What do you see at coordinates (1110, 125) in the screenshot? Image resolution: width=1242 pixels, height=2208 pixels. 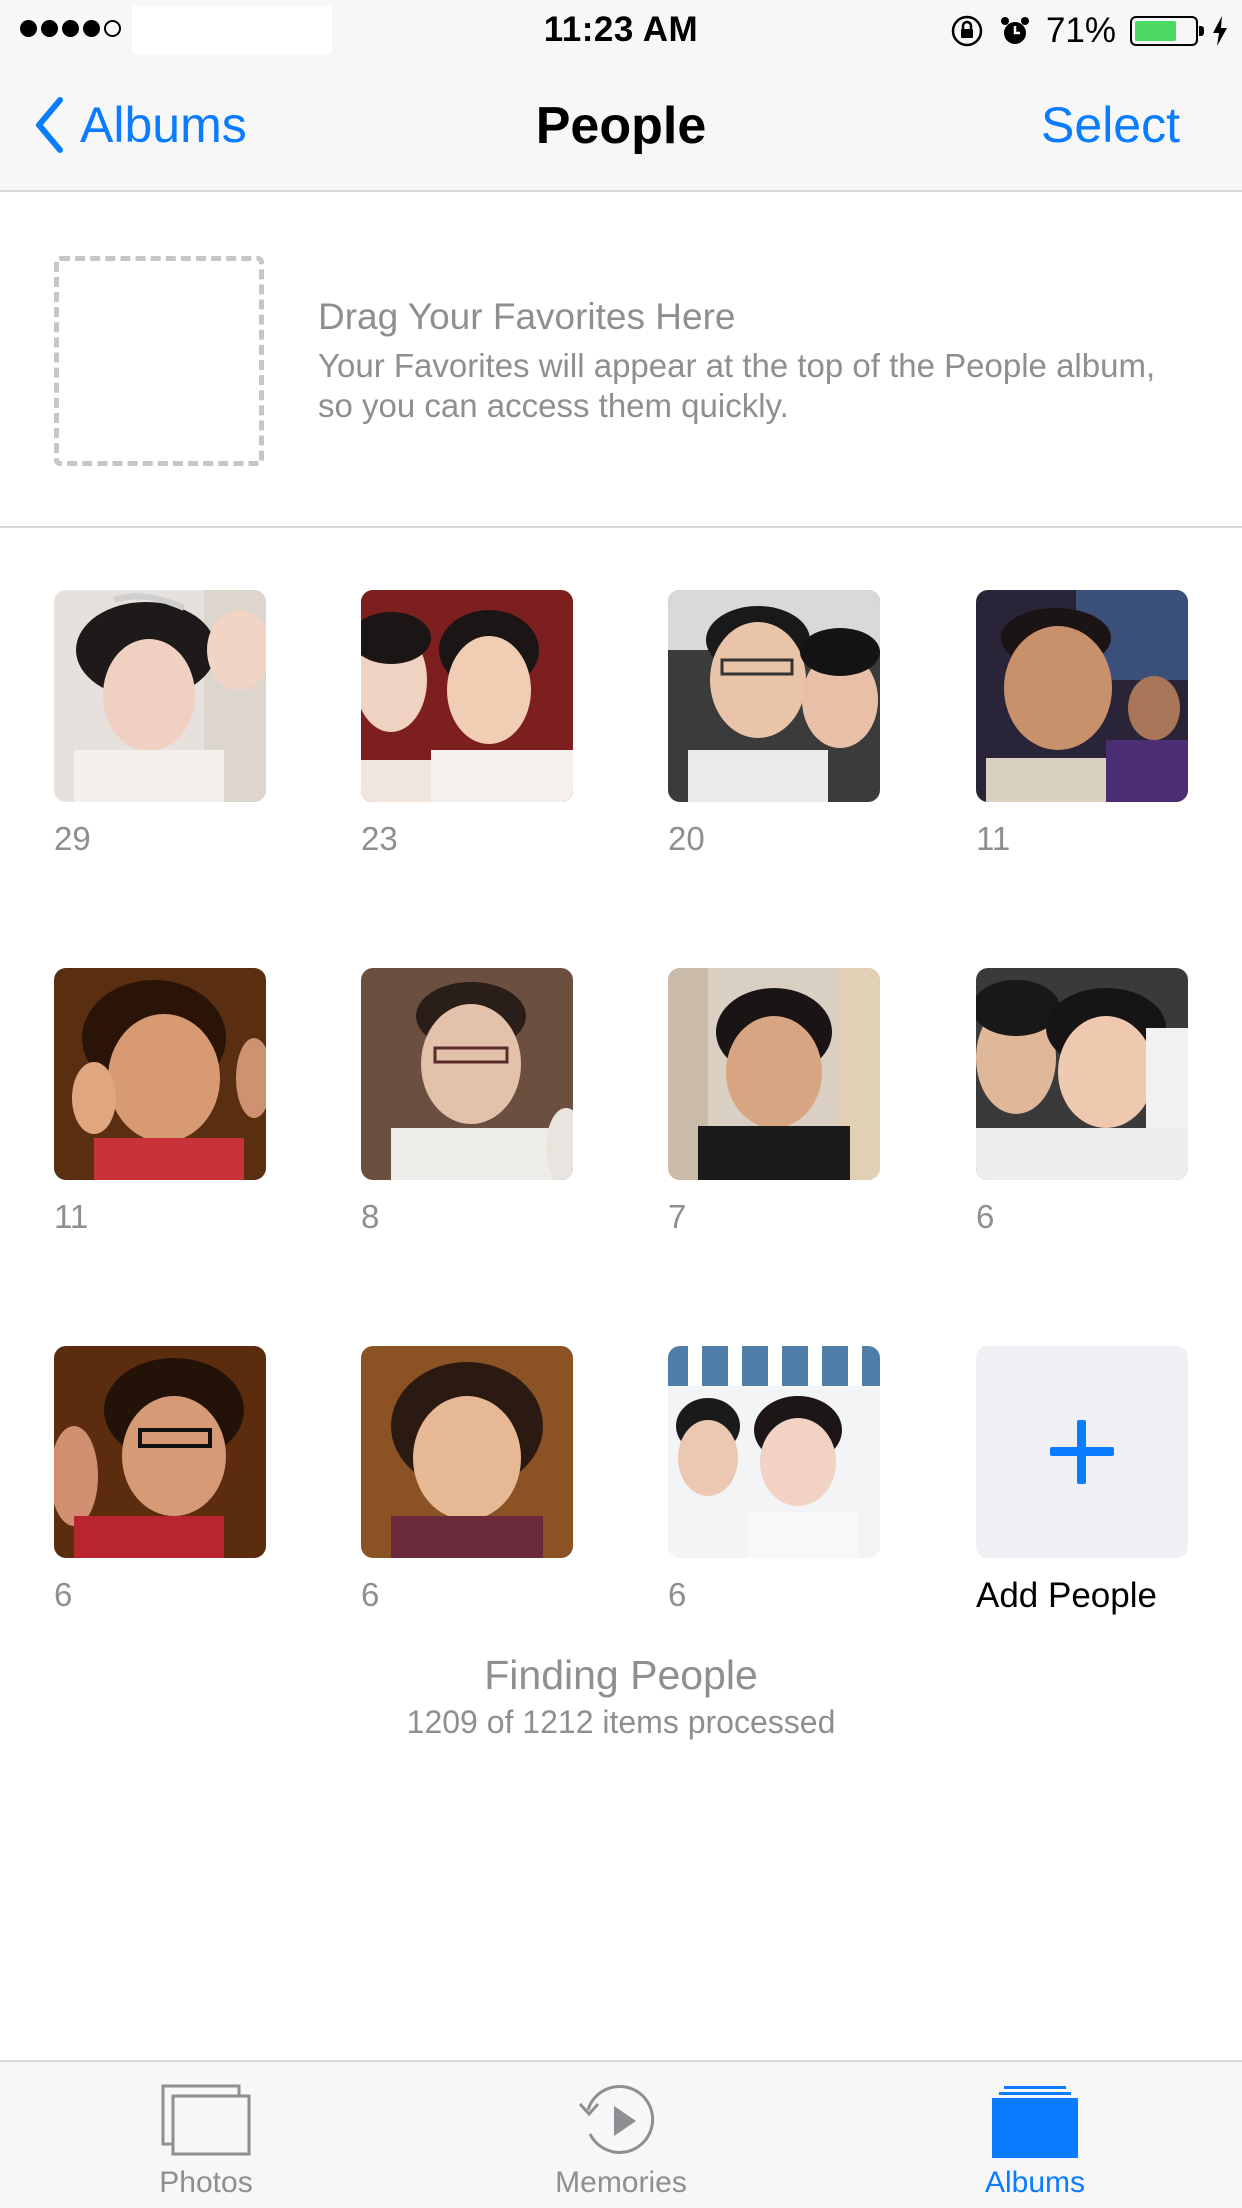 I see `select-button: Select` at bounding box center [1110, 125].